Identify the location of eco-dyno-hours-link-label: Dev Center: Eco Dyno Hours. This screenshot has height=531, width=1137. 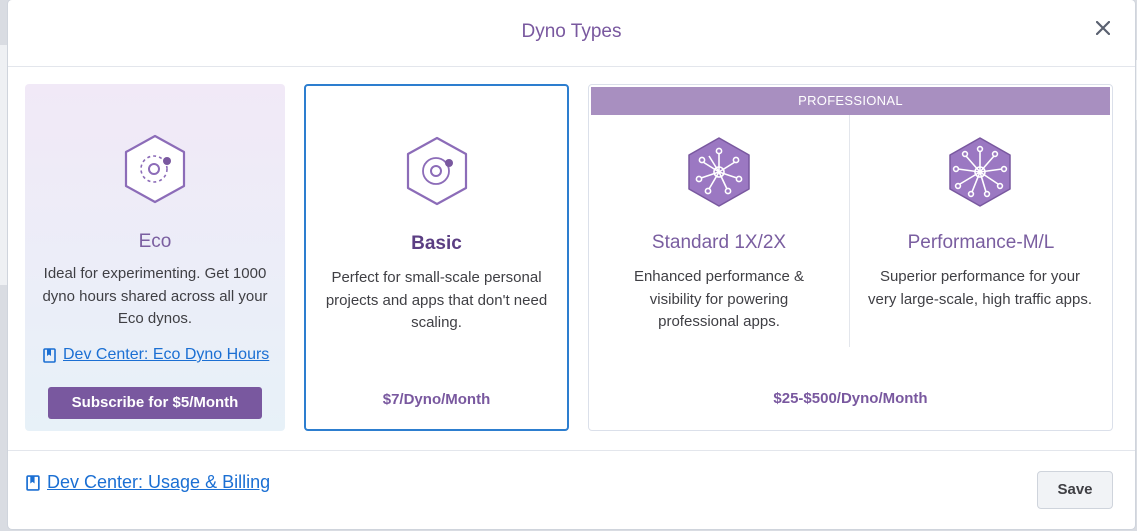
(166, 354).